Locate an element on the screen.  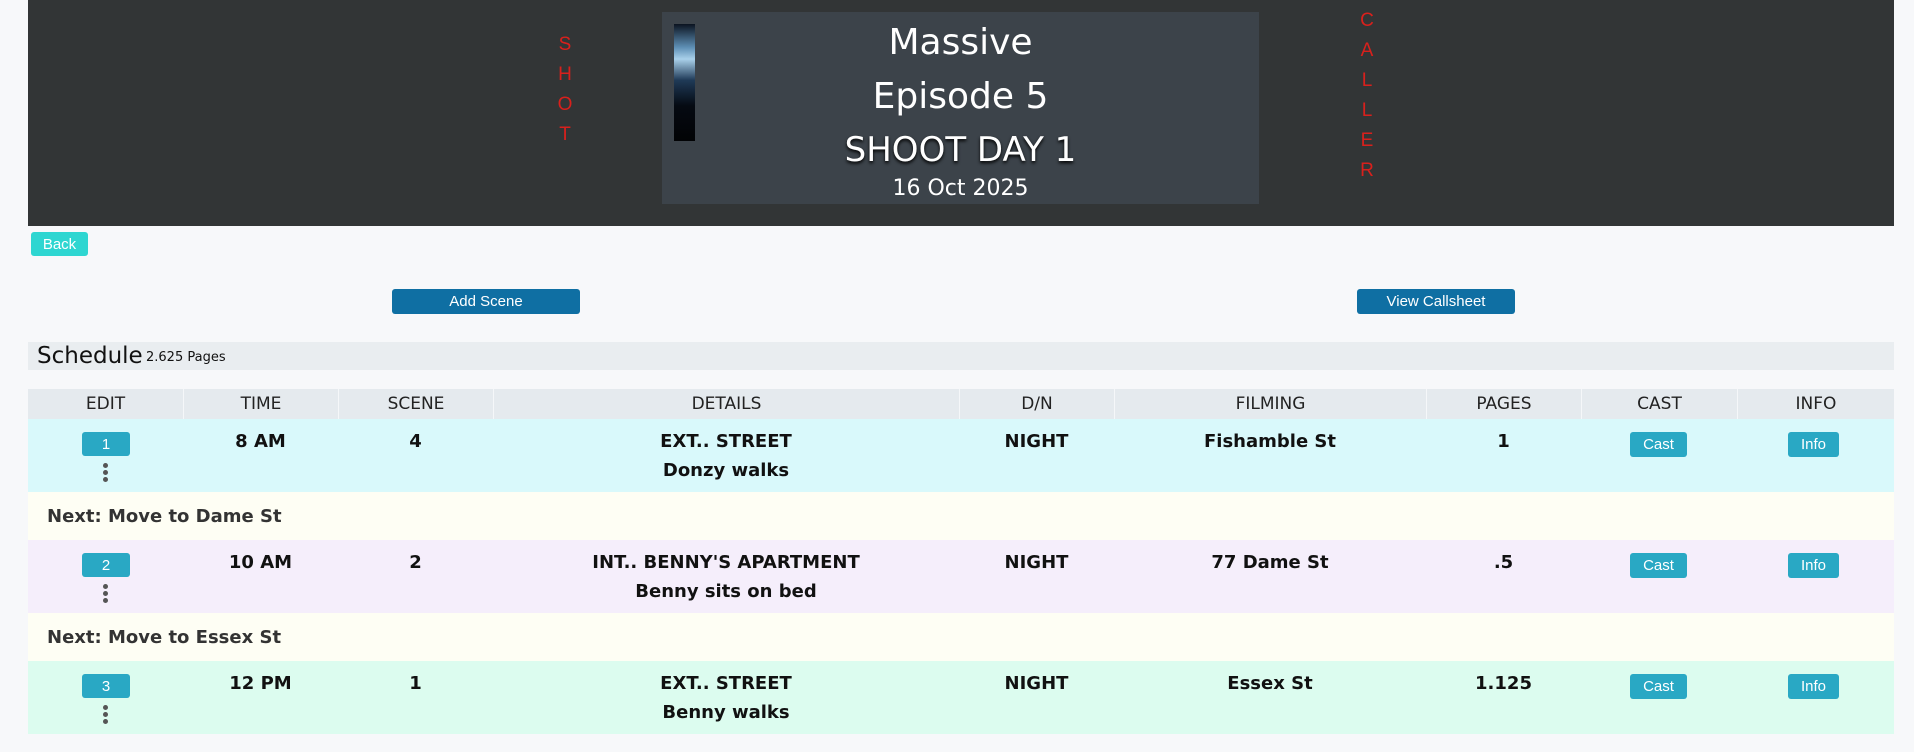
edit-scene-button: 1 is located at coordinates (106, 444).